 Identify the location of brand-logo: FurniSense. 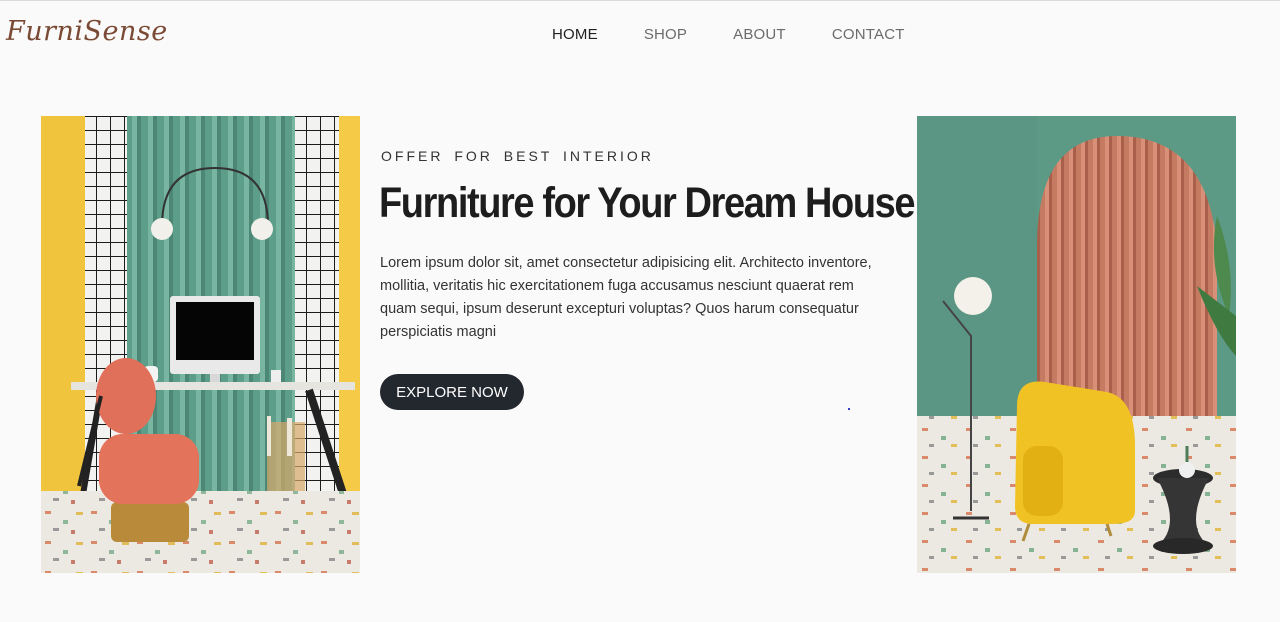
(87, 31).